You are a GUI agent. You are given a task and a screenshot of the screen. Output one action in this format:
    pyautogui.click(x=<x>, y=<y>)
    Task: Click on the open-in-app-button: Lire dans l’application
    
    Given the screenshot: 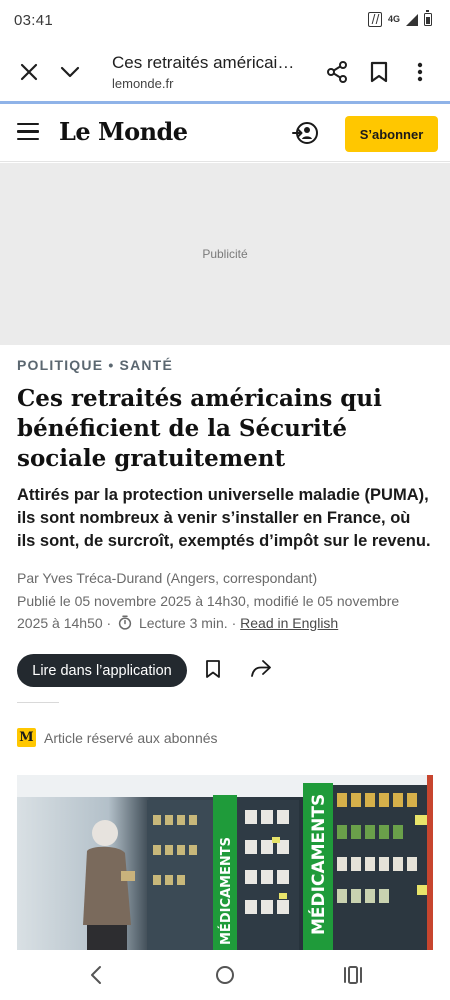 What is the action you would take?
    pyautogui.click(x=102, y=670)
    